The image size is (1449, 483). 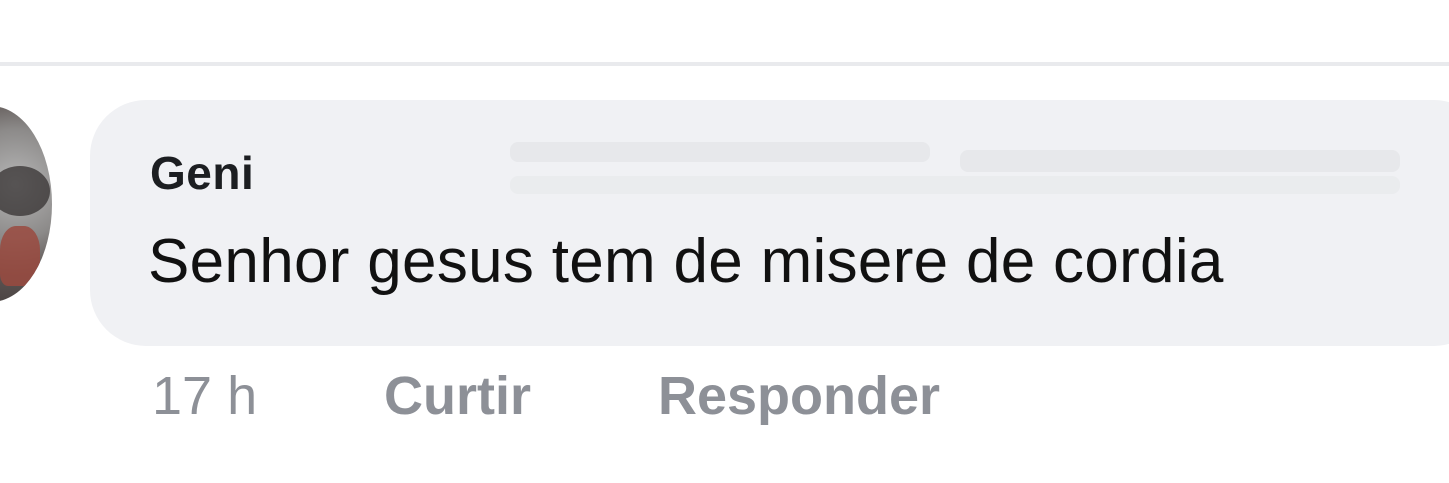 I want to click on avatar-shirt-shape, so click(x=20, y=256).